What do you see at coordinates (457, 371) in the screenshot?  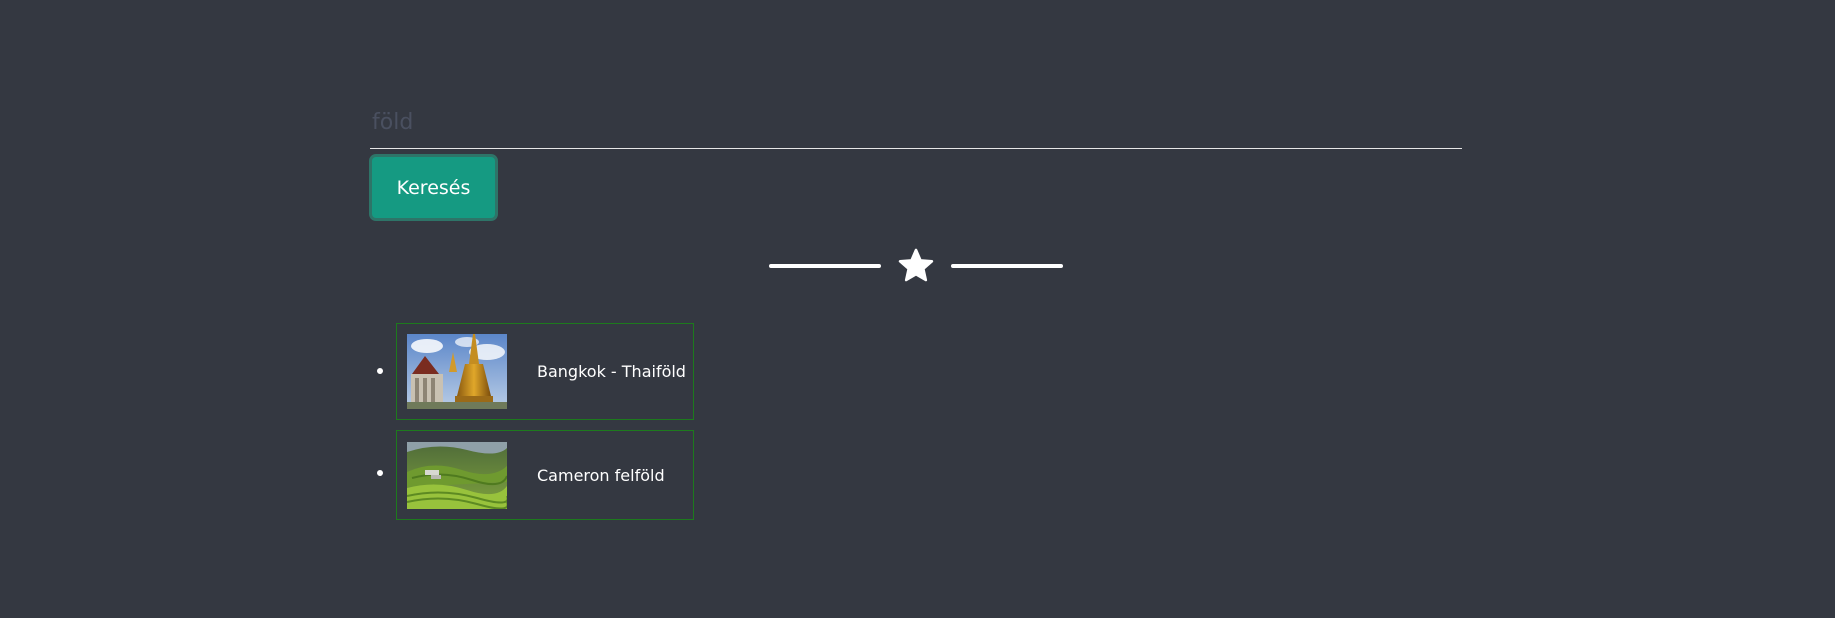 I see `temple-photo` at bounding box center [457, 371].